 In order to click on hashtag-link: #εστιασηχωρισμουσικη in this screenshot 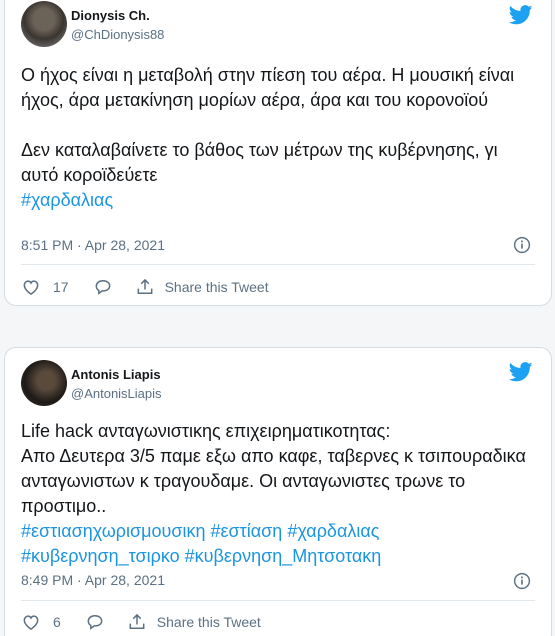, I will do `click(113, 531)`.